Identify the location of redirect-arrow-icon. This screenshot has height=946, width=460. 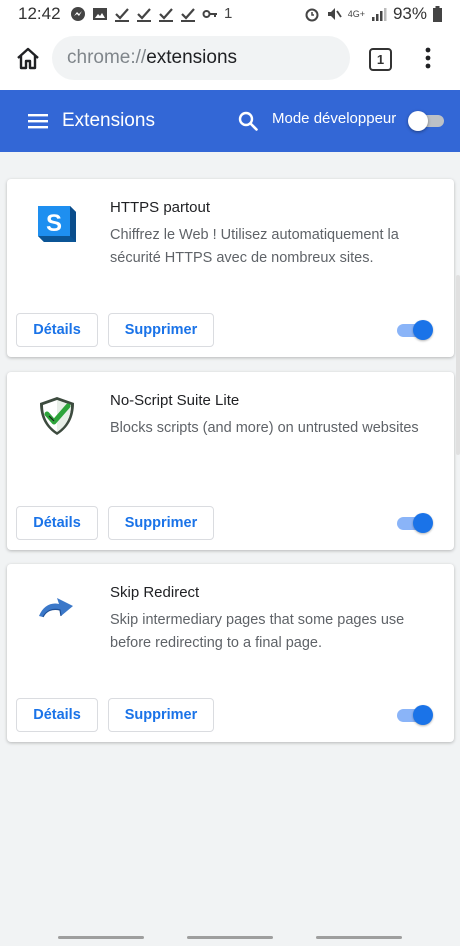
(56, 608).